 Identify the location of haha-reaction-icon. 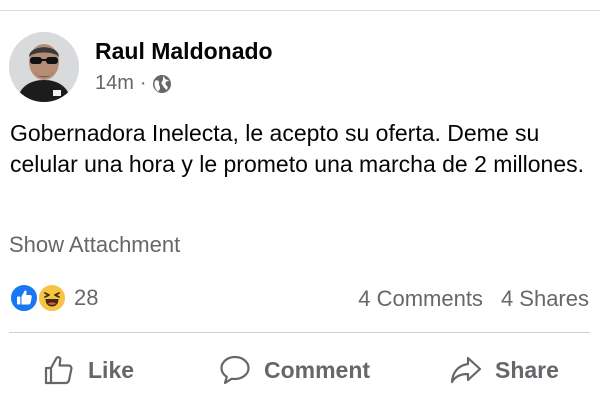
(52, 298).